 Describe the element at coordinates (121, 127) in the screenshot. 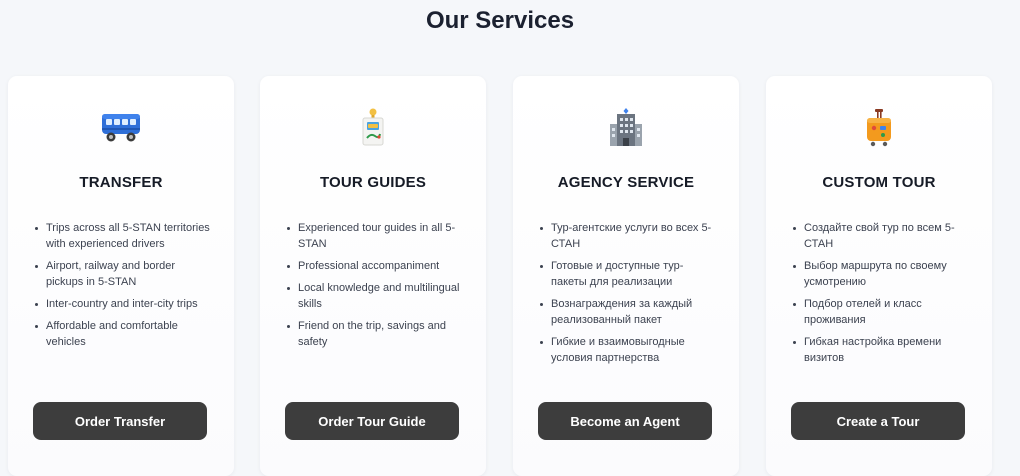

I see `bus-icon` at that location.